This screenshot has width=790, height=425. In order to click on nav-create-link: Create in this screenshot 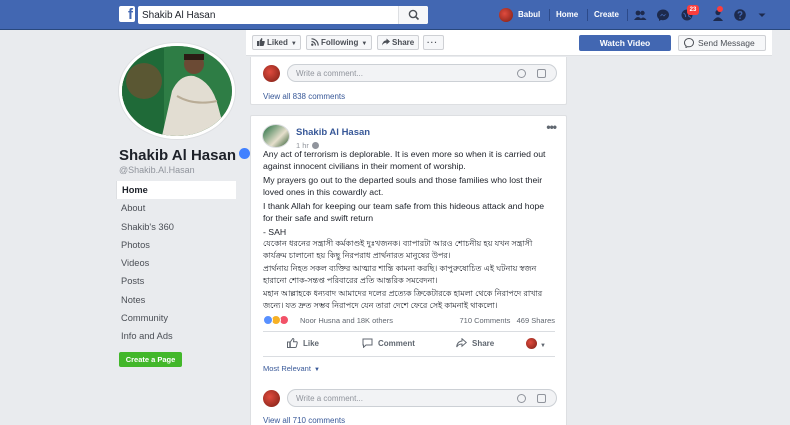, I will do `click(606, 14)`.